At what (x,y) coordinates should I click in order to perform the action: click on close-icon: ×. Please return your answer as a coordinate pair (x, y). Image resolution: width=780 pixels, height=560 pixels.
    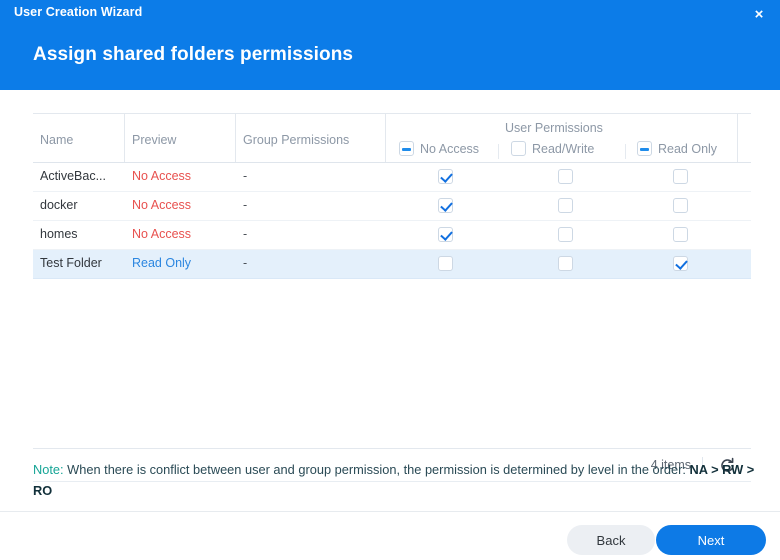
    Looking at the image, I should click on (759, 15).